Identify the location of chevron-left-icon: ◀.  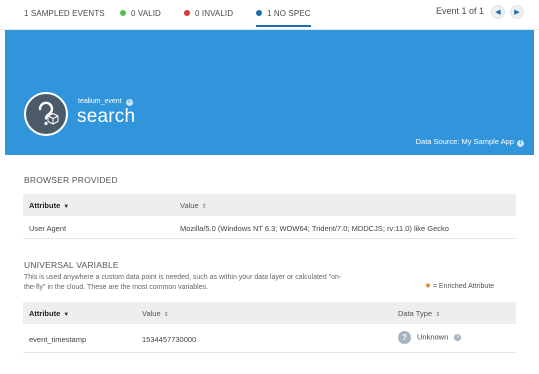
(498, 12).